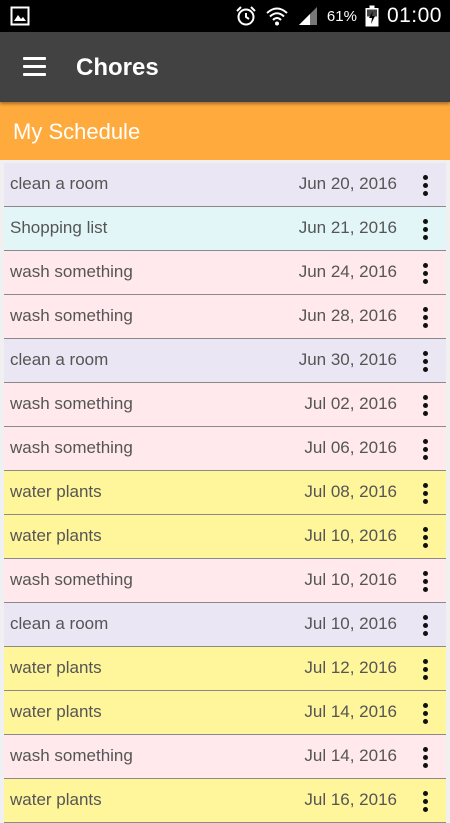 This screenshot has height=823, width=450. What do you see at coordinates (347, 359) in the screenshot?
I see `chore-date: Jun 30, 2016` at bounding box center [347, 359].